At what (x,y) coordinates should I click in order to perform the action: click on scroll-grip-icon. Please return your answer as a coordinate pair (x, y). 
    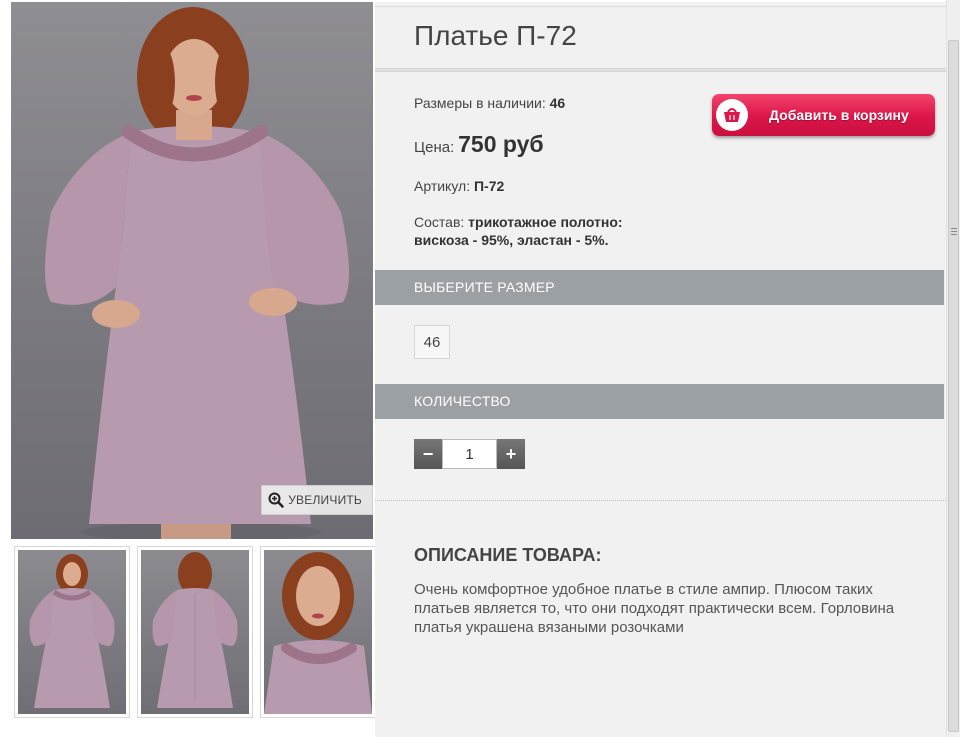
    Looking at the image, I should click on (954, 231).